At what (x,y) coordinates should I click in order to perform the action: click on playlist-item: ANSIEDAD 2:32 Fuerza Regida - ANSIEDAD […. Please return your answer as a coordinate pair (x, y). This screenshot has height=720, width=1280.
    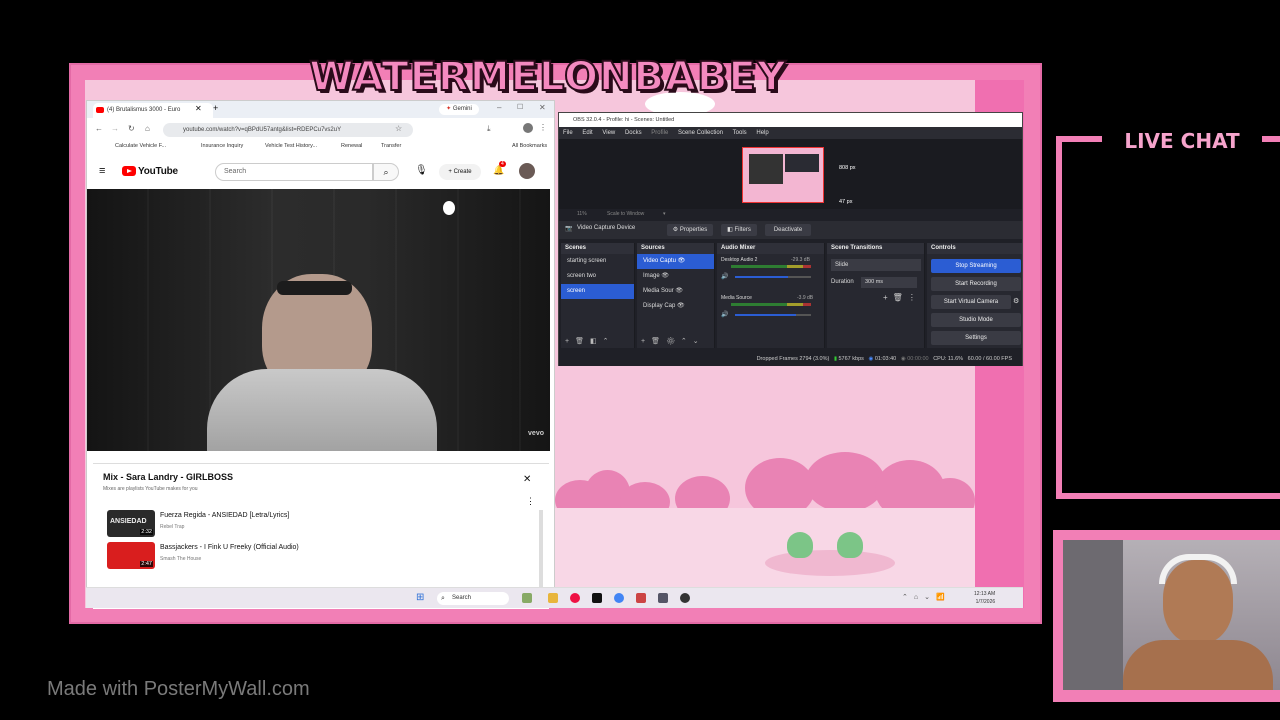
    Looking at the image, I should click on (317, 524).